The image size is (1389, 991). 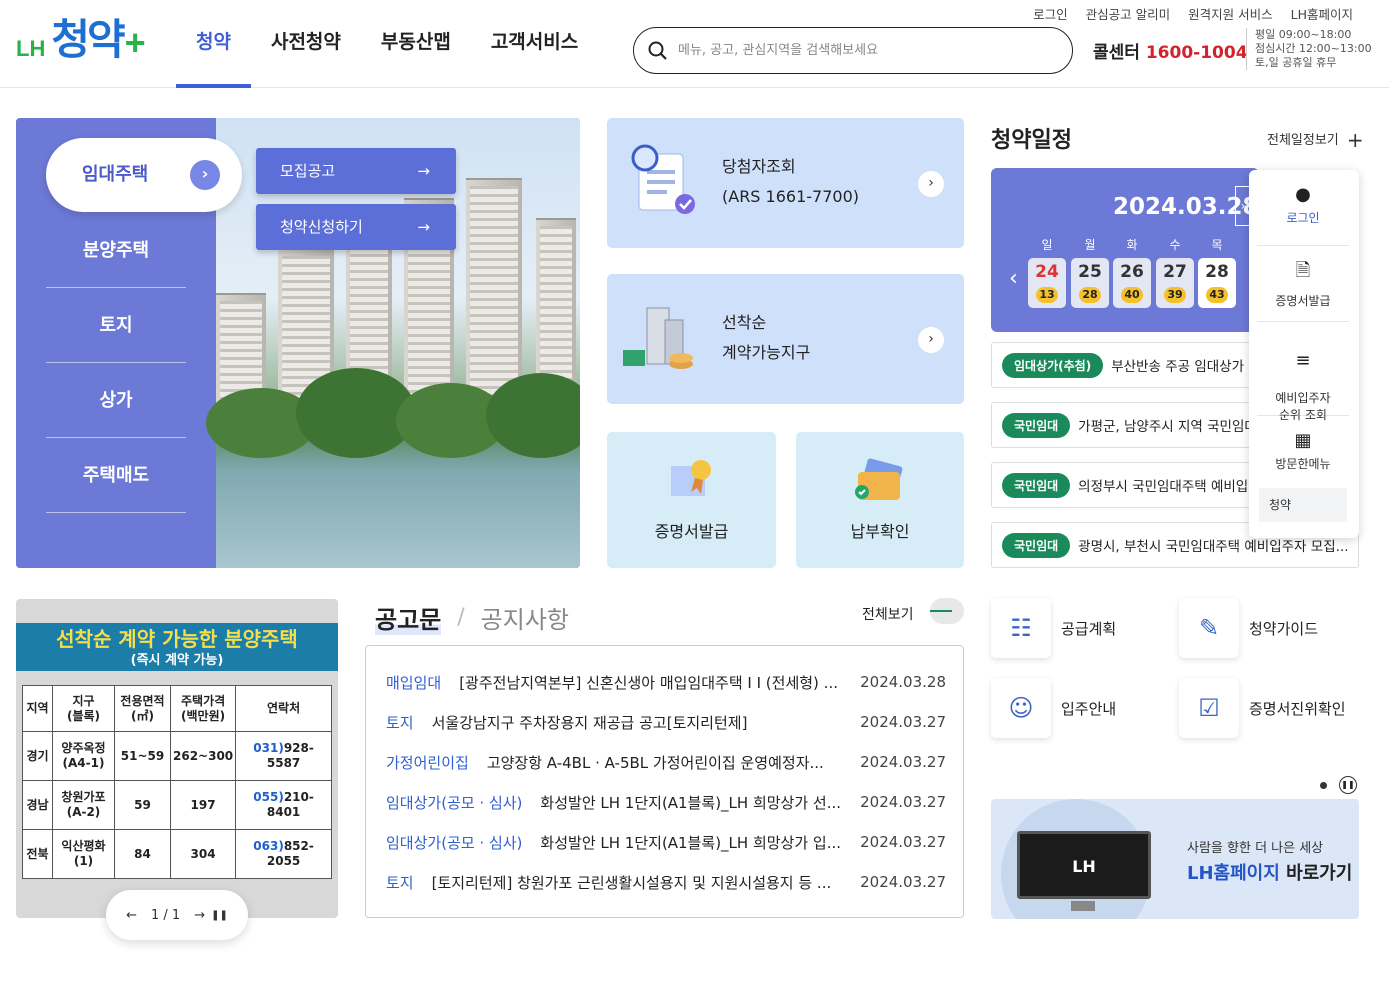 What do you see at coordinates (1053, 365) in the screenshot?
I see `category-badge: 임대상가(추첨)` at bounding box center [1053, 365].